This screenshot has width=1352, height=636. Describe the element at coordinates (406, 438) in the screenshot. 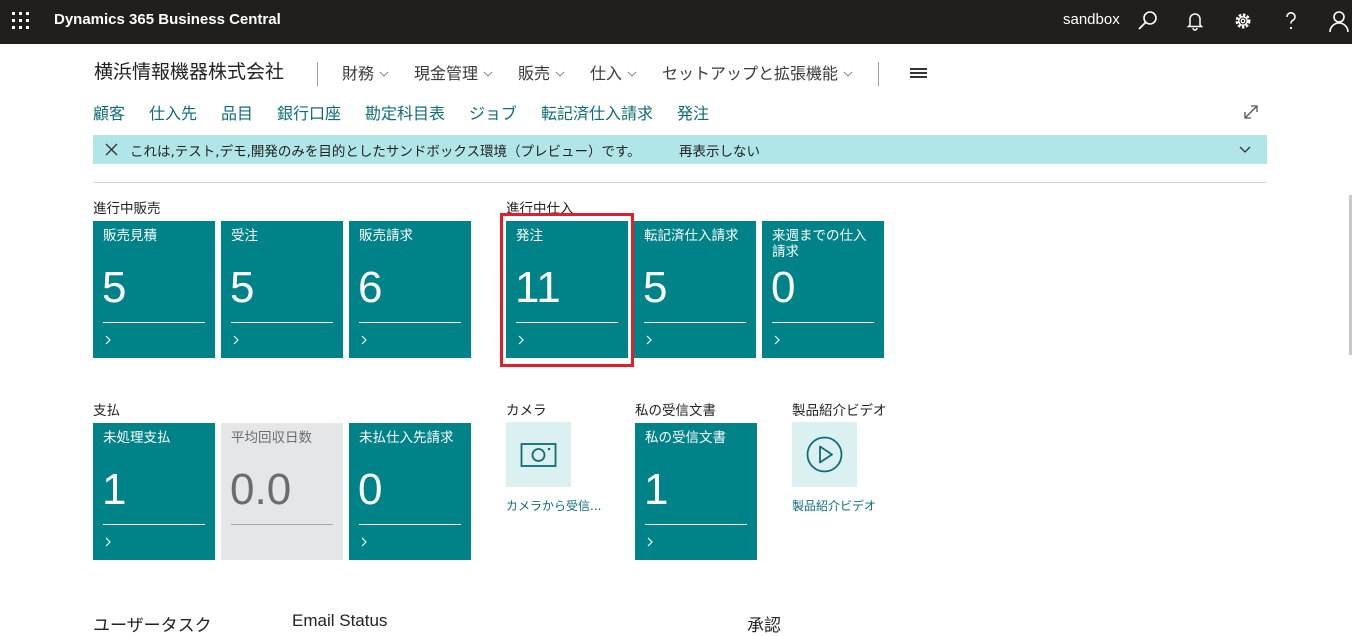

I see `tile-label: 未払仕入先請求` at that location.